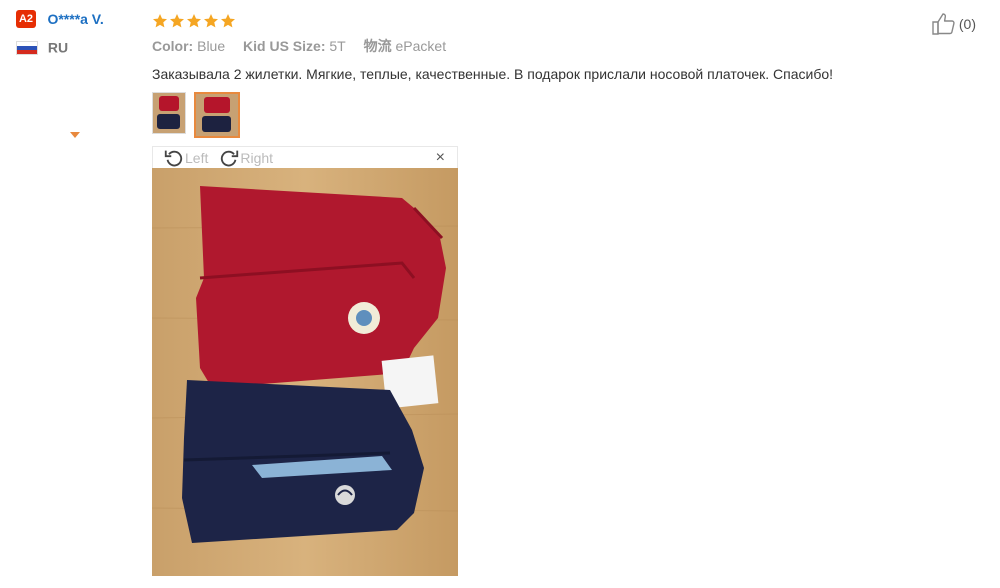  What do you see at coordinates (76, 33) in the screenshot?
I see `reviewer-info: A2 O****a V. RU` at bounding box center [76, 33].